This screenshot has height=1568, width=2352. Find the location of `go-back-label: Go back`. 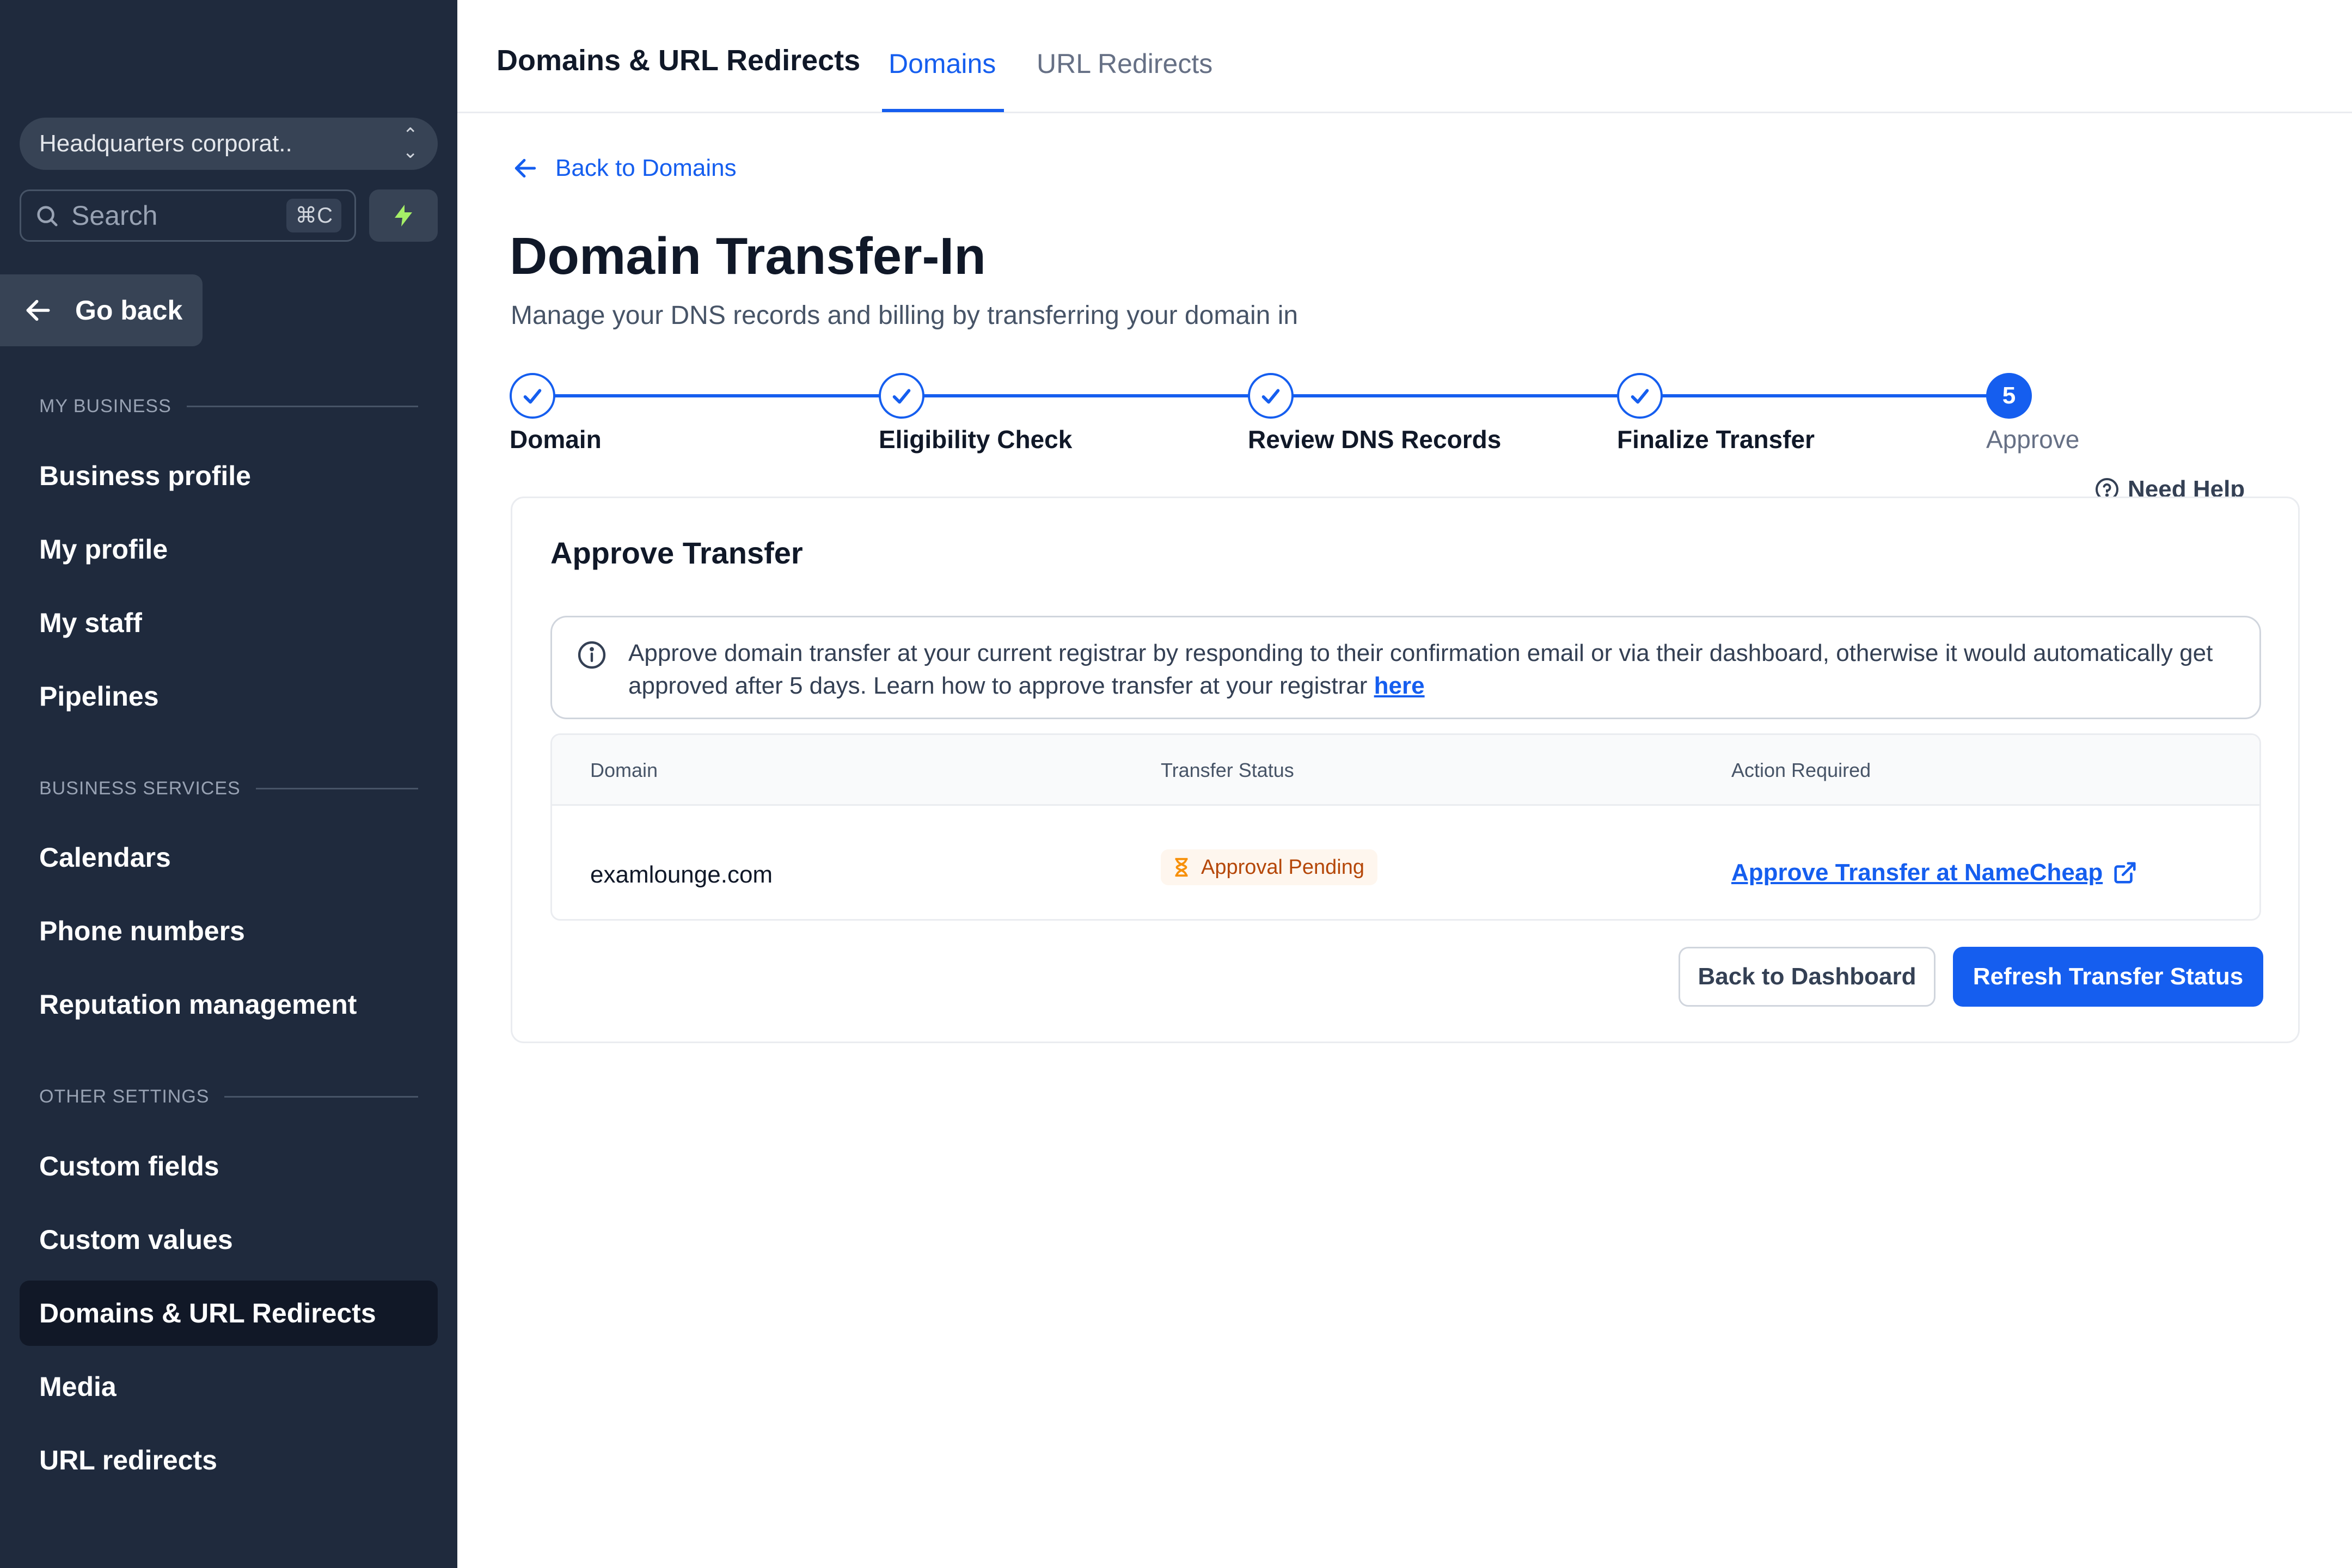

go-back-label: Go back is located at coordinates (129, 310).